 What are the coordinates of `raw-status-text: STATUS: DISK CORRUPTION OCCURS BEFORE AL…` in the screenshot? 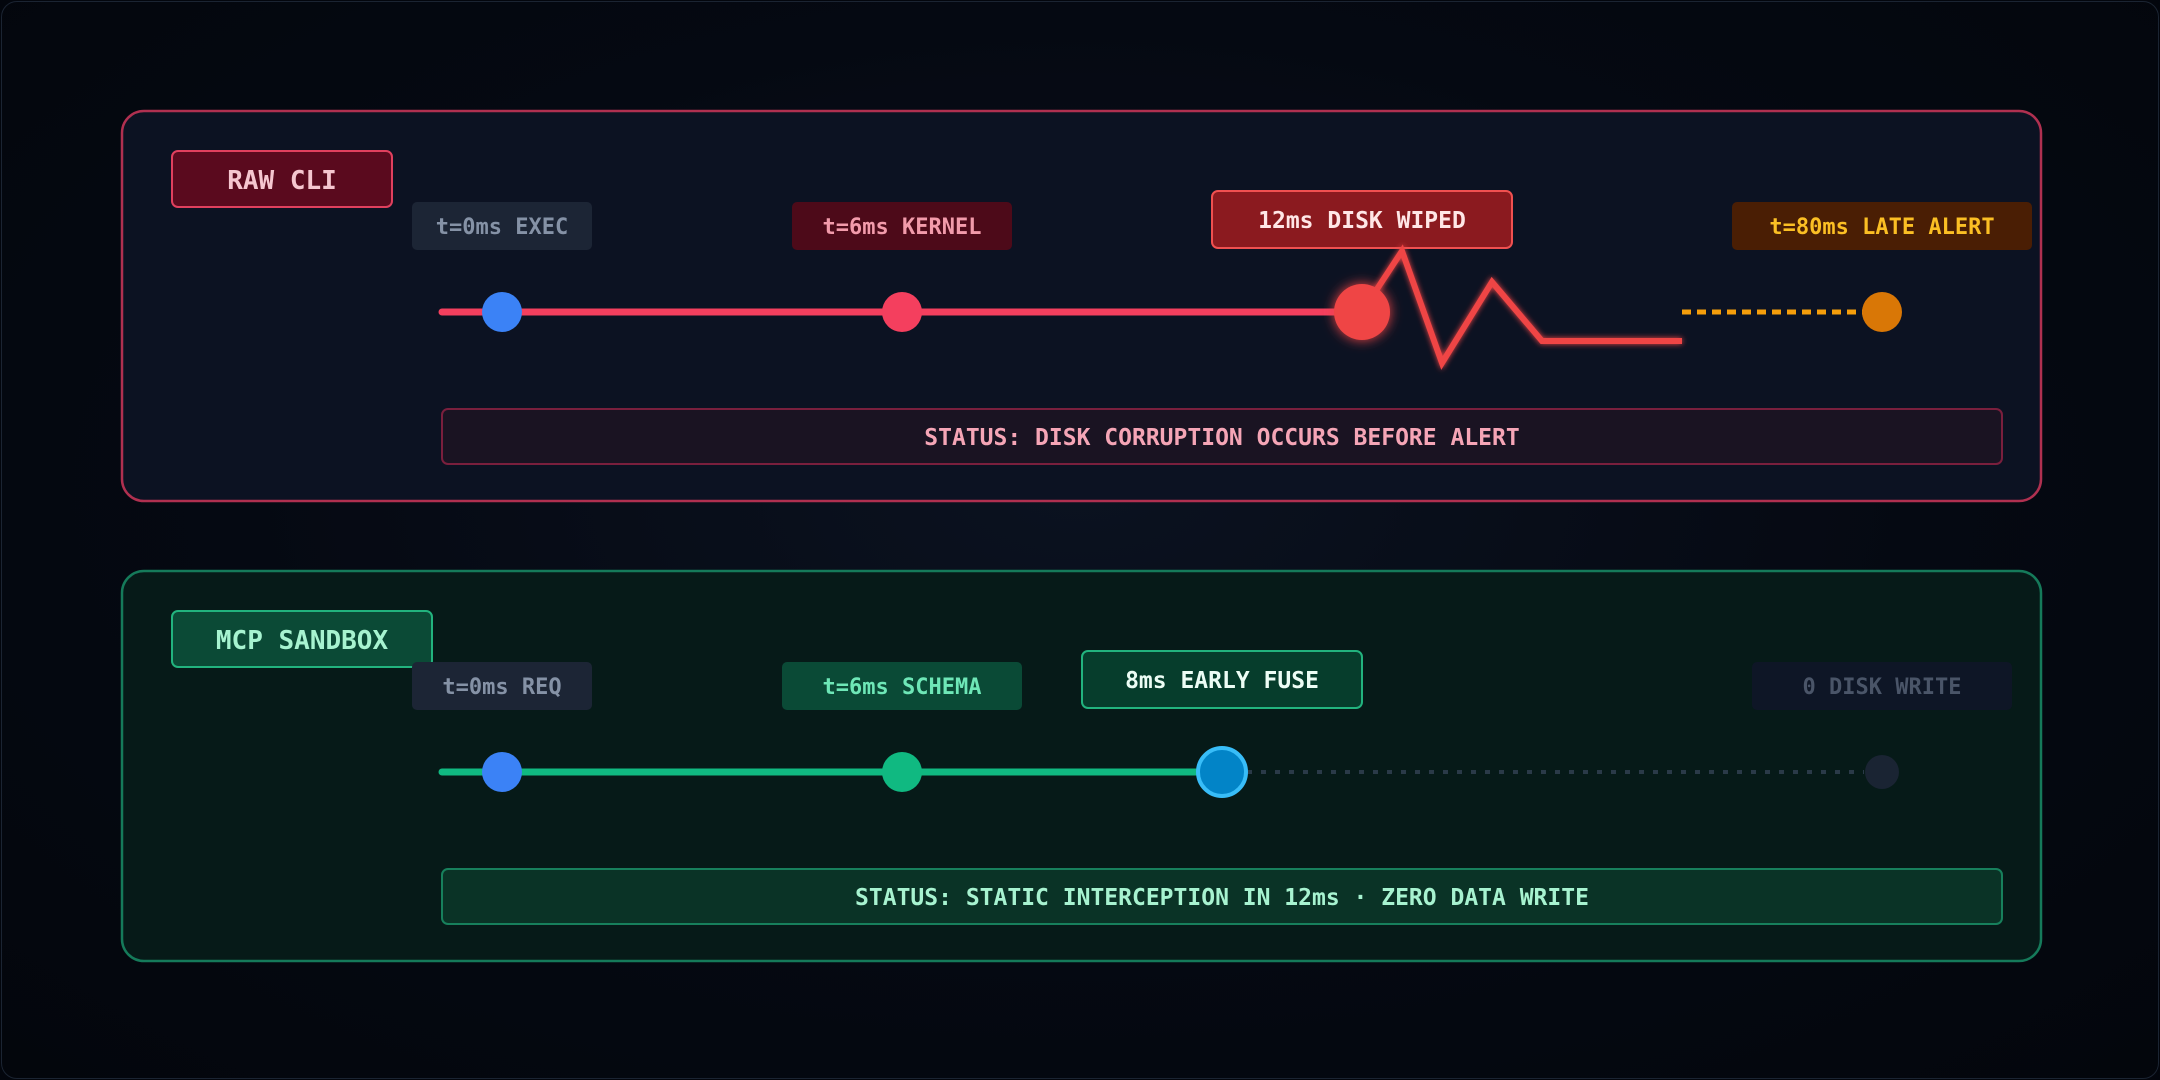 It's located at (1221, 438).